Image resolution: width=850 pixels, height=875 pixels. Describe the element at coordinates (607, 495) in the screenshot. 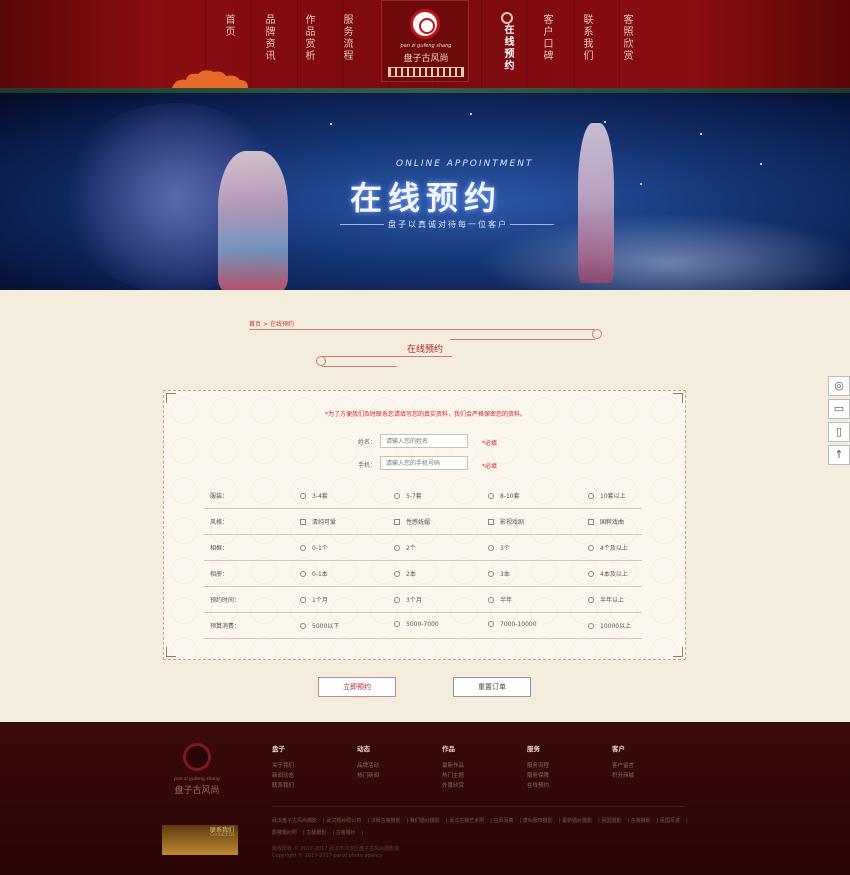

I see `radio-option: 10套以上` at that location.